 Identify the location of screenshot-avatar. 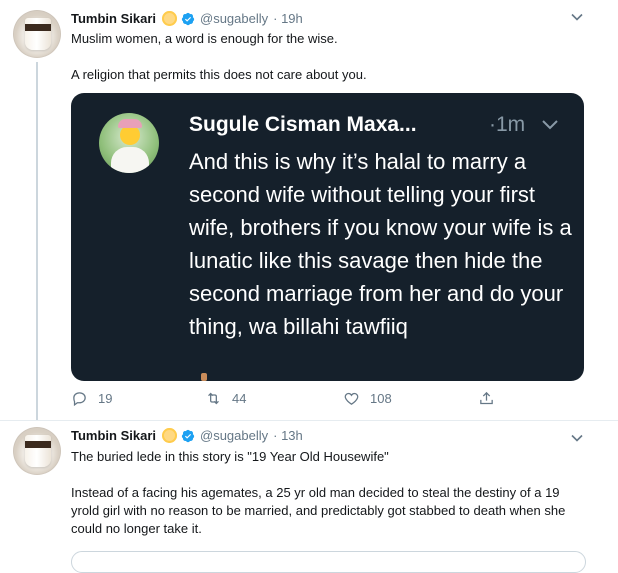
(129, 143).